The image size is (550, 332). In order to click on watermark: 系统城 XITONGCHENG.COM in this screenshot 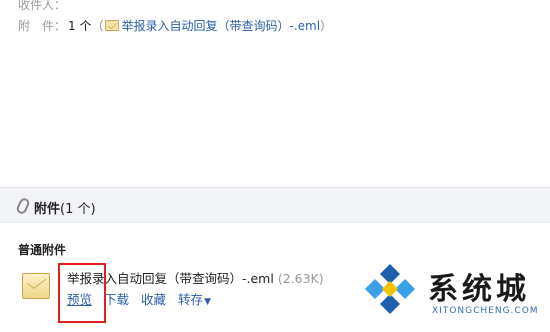, I will do `click(454, 293)`.